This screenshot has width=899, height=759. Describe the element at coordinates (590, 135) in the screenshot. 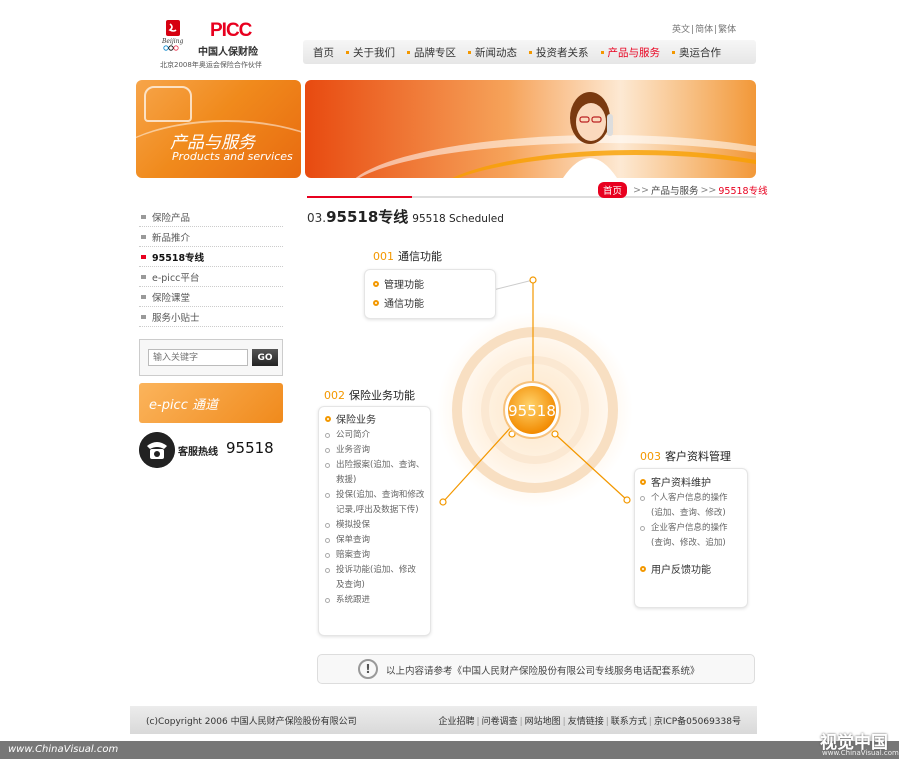

I see `customer-service-person-image` at that location.